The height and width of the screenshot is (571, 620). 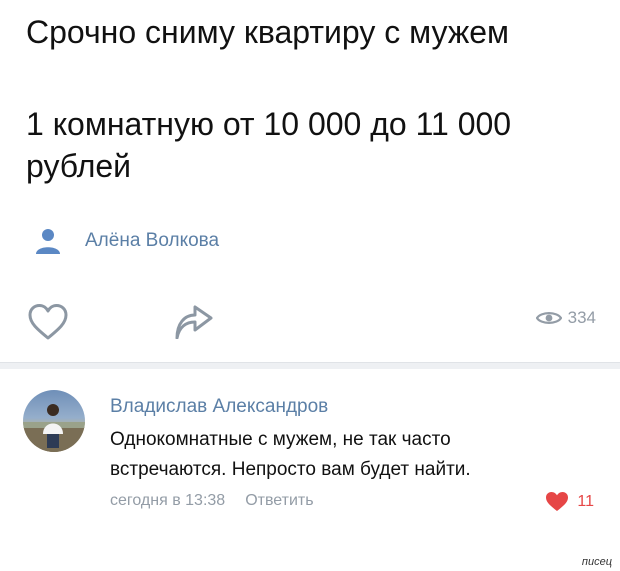 What do you see at coordinates (290, 469) in the screenshot?
I see `comment-text-line-2: встречаются. Непросто вам будет найти.` at bounding box center [290, 469].